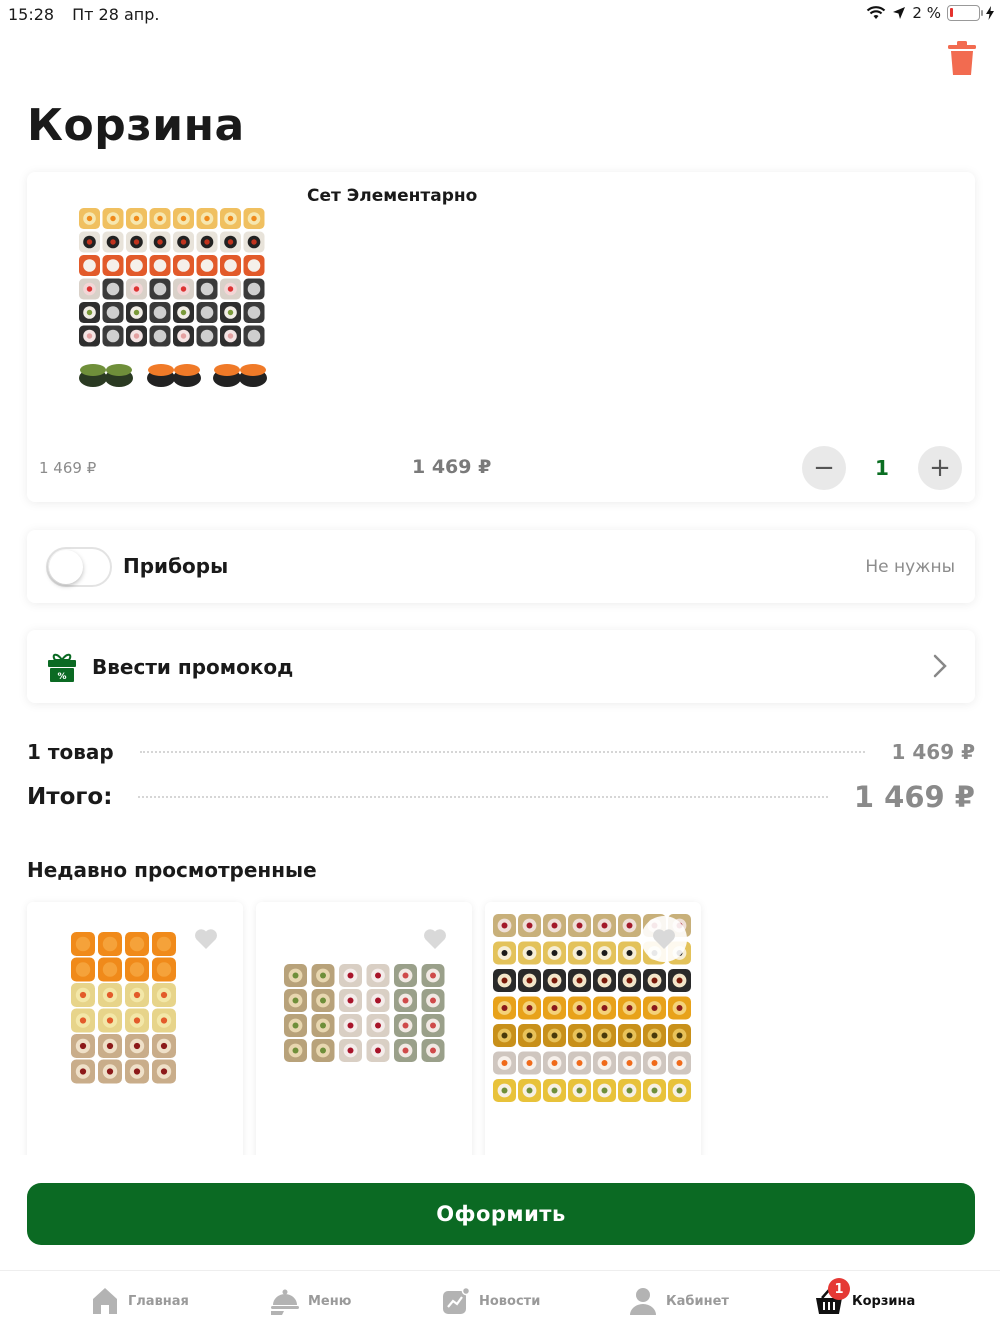 This screenshot has height=1334, width=1000. Describe the element at coordinates (116, 14) in the screenshot. I see `status-date: Пт 28 апр.` at that location.